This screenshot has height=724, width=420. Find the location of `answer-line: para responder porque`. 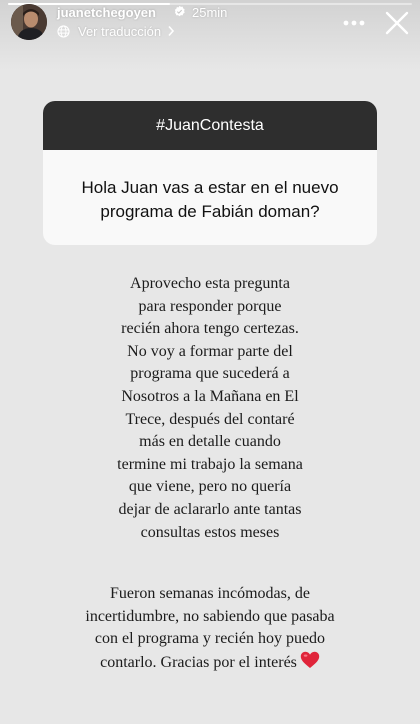

answer-line: para responder porque is located at coordinates (210, 306).